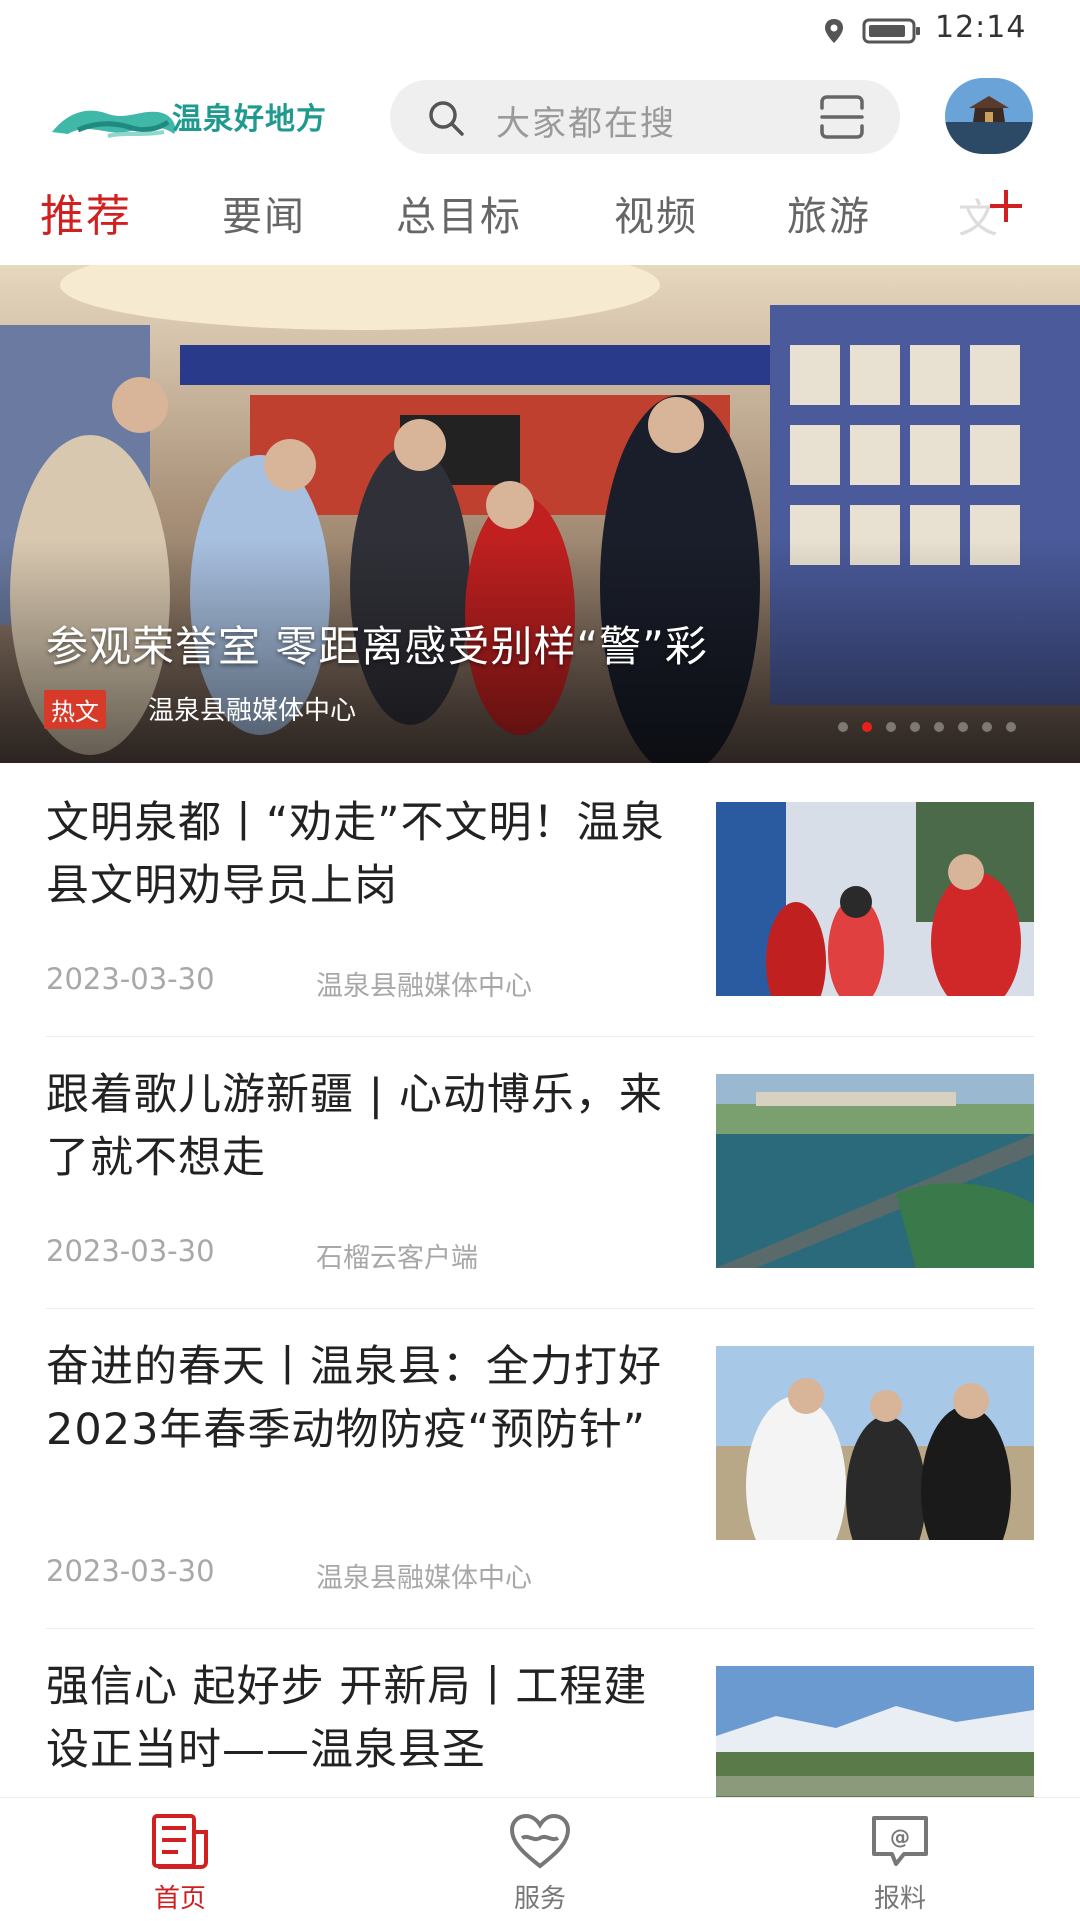  I want to click on search-bar: 大家都在搜, so click(645, 117).